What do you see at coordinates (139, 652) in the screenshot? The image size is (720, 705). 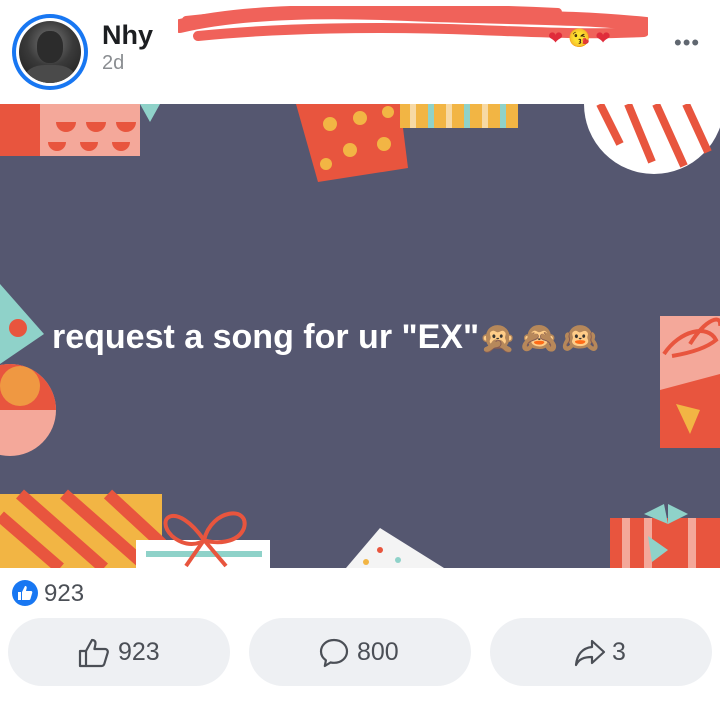 I see `like-count: 923` at bounding box center [139, 652].